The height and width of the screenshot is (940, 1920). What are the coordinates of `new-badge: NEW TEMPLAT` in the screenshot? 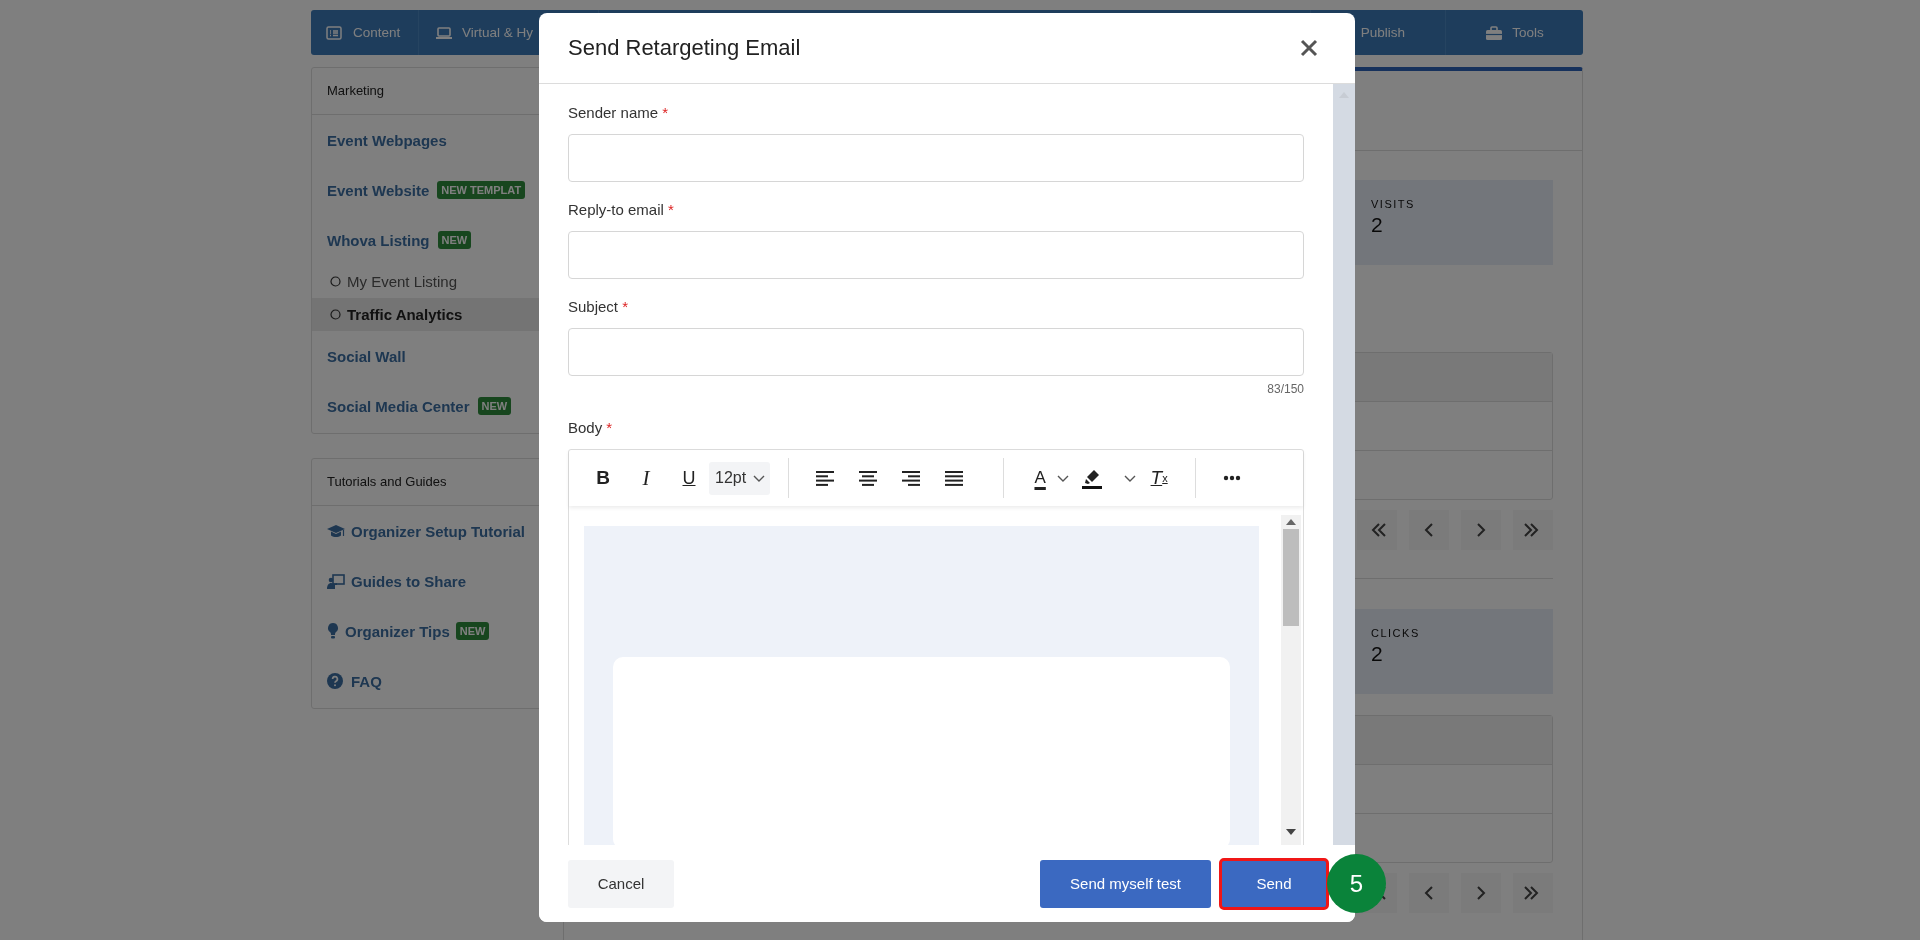 It's located at (481, 190).